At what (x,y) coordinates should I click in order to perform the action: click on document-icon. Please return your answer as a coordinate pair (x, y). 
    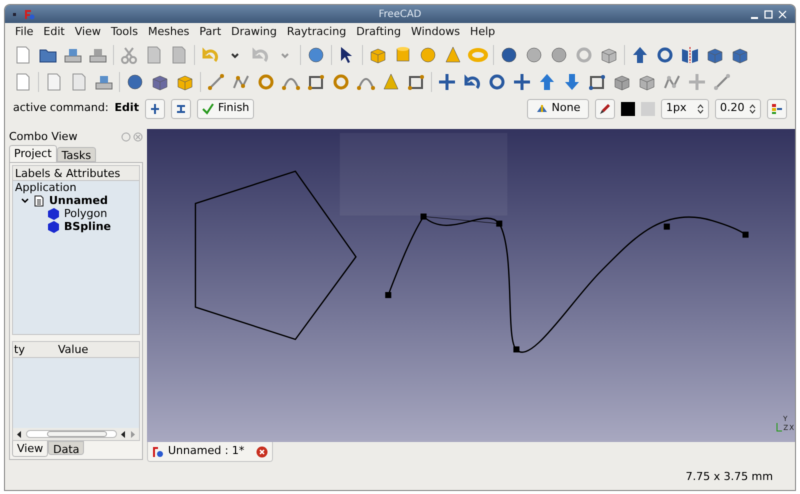
    Looking at the image, I should click on (39, 200).